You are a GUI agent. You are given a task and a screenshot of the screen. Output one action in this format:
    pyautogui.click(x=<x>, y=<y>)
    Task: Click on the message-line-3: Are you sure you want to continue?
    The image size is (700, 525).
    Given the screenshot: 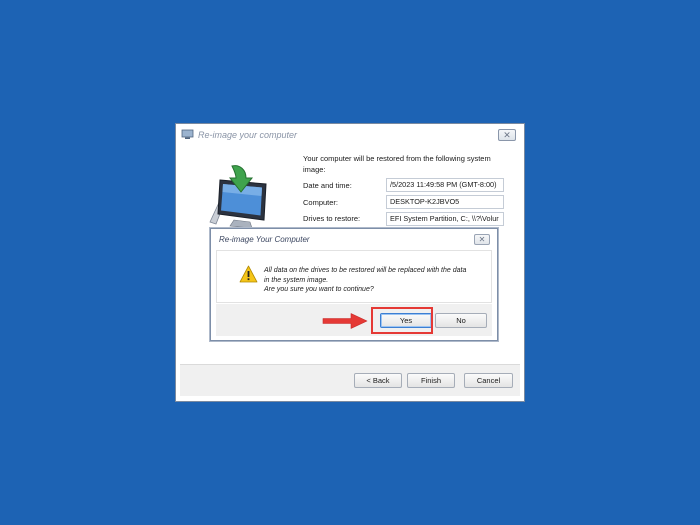 What is the action you would take?
    pyautogui.click(x=319, y=289)
    